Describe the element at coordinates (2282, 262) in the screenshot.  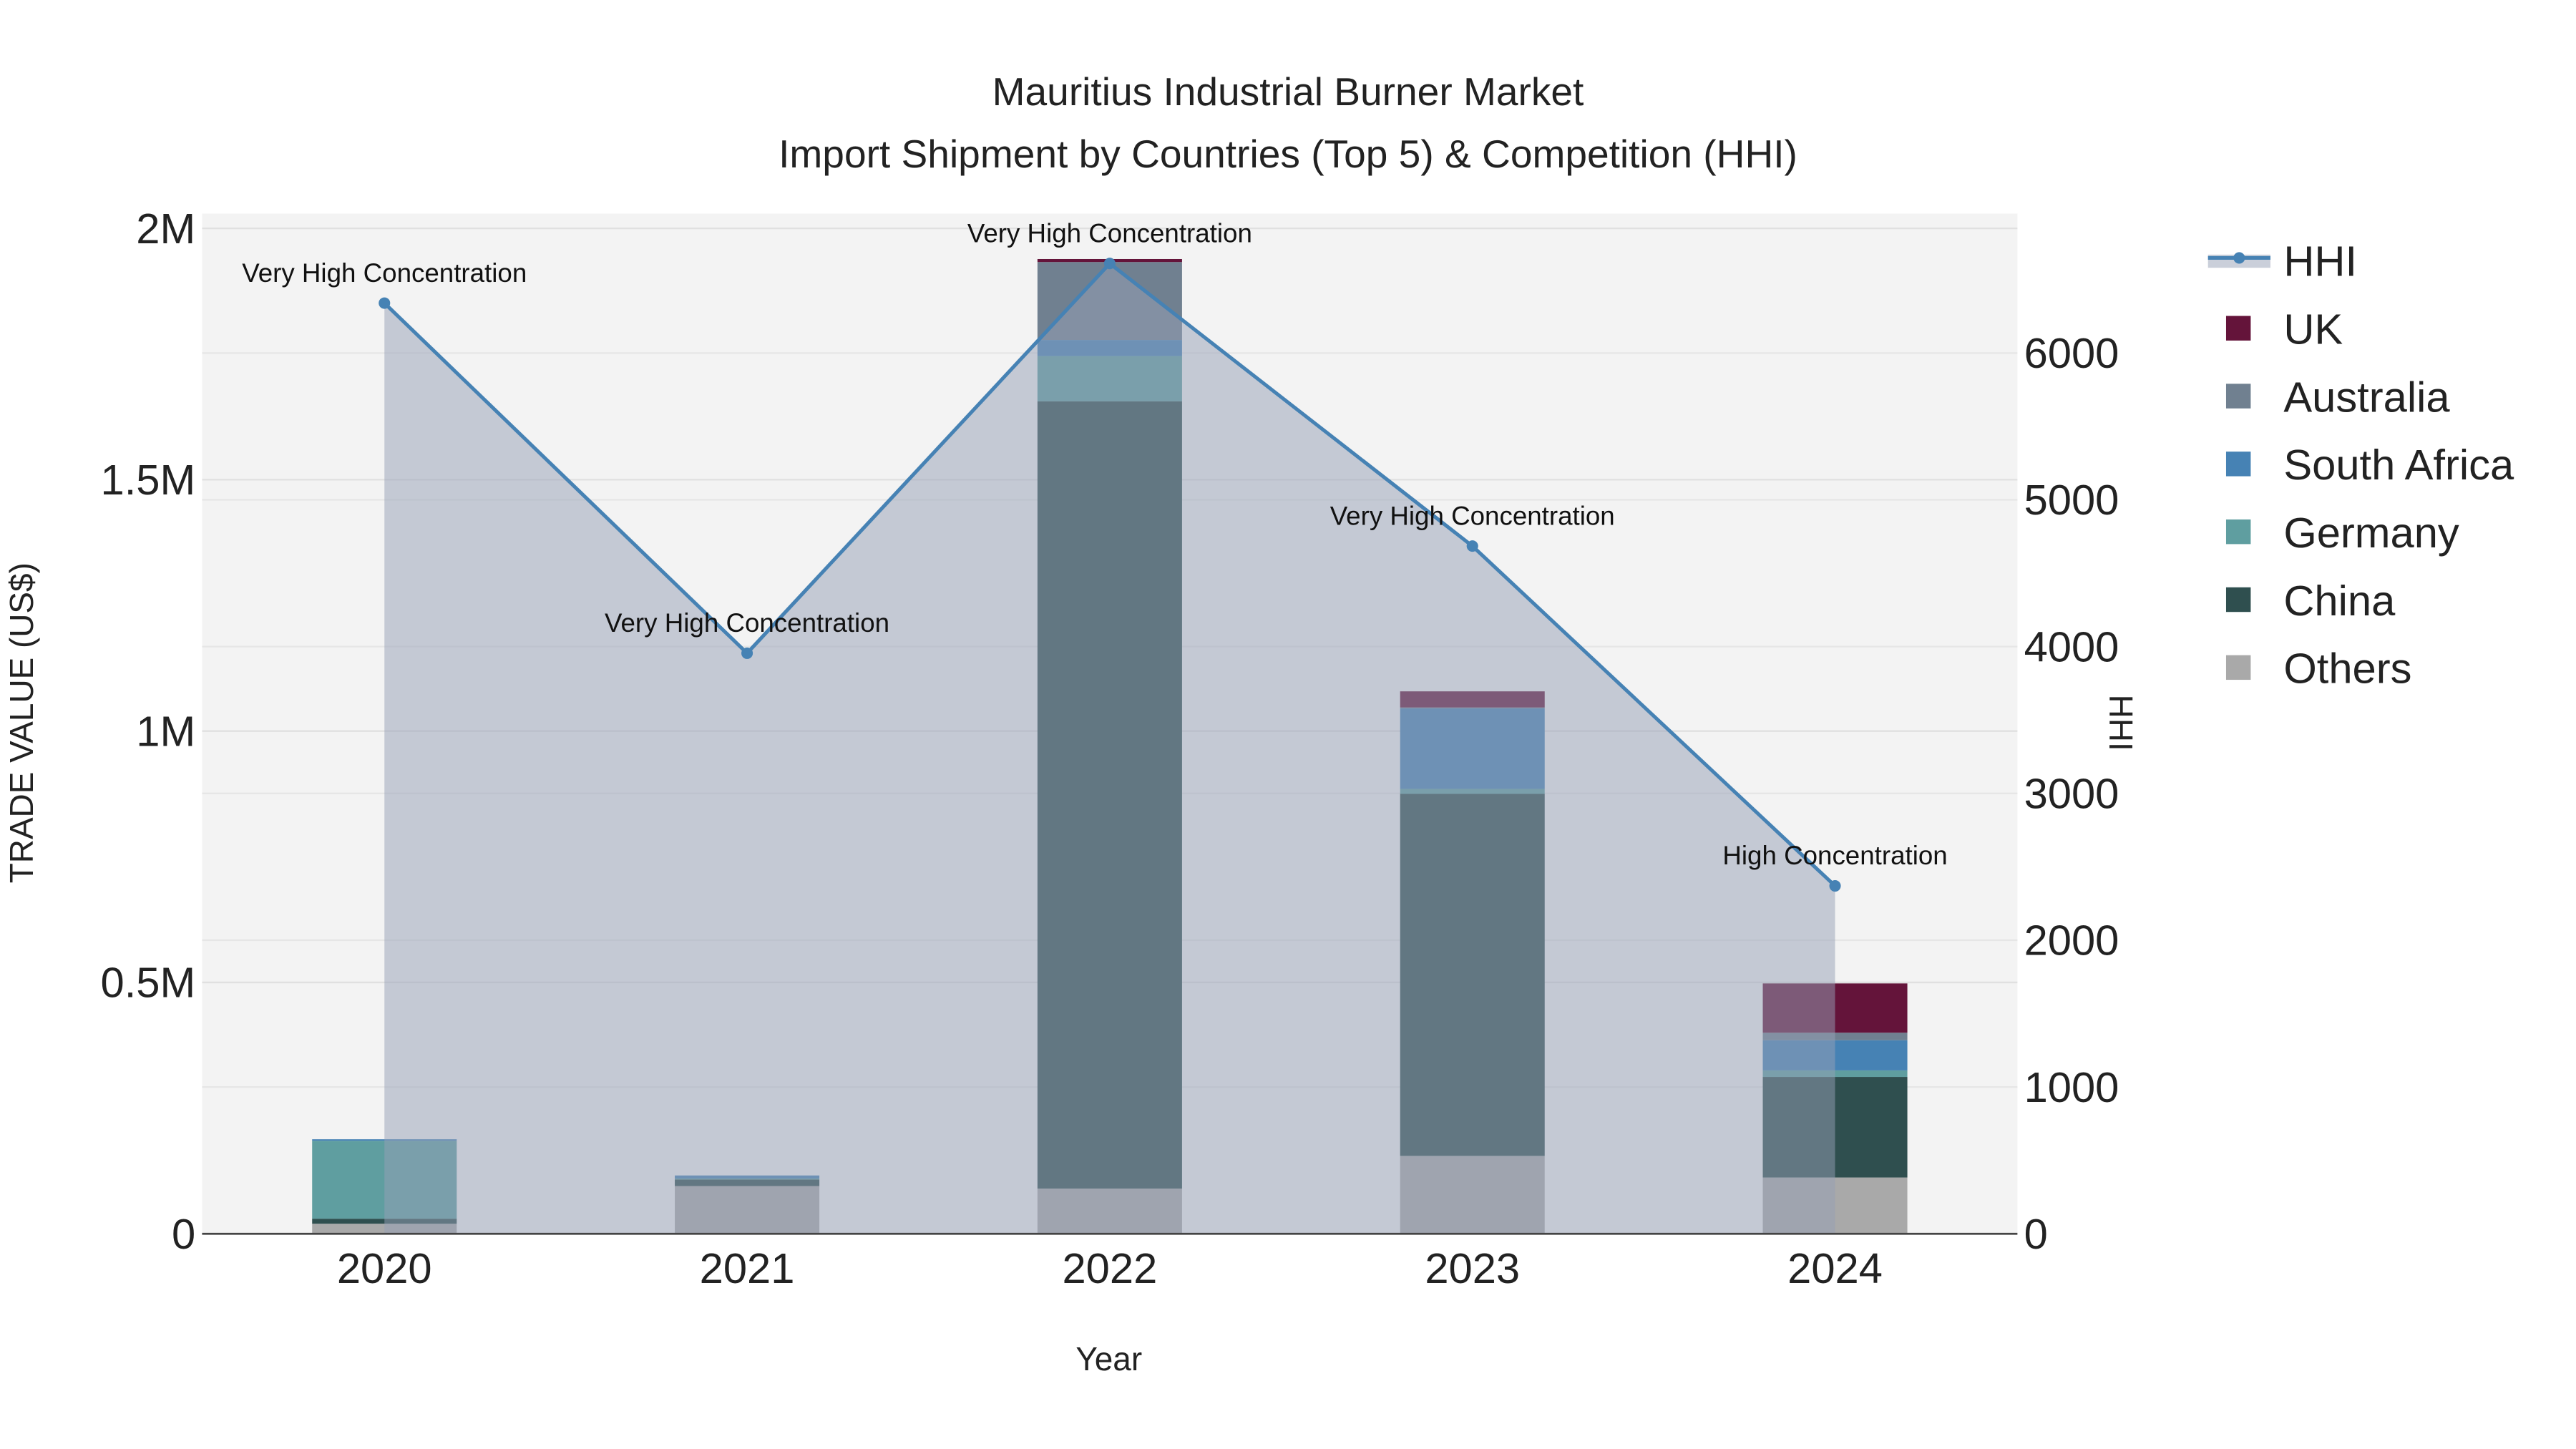
I see `legend-item-hhi: HHI` at that location.